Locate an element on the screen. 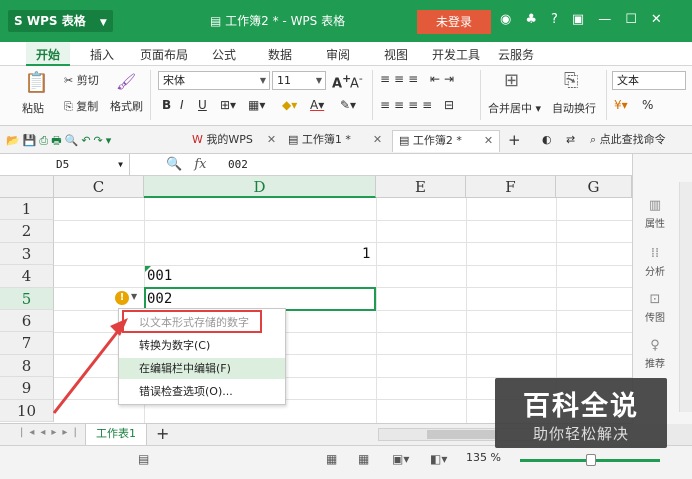 Image resolution: width=692 pixels, height=479 pixels. panel-properties: ▥ 属性 is located at coordinates (655, 214).